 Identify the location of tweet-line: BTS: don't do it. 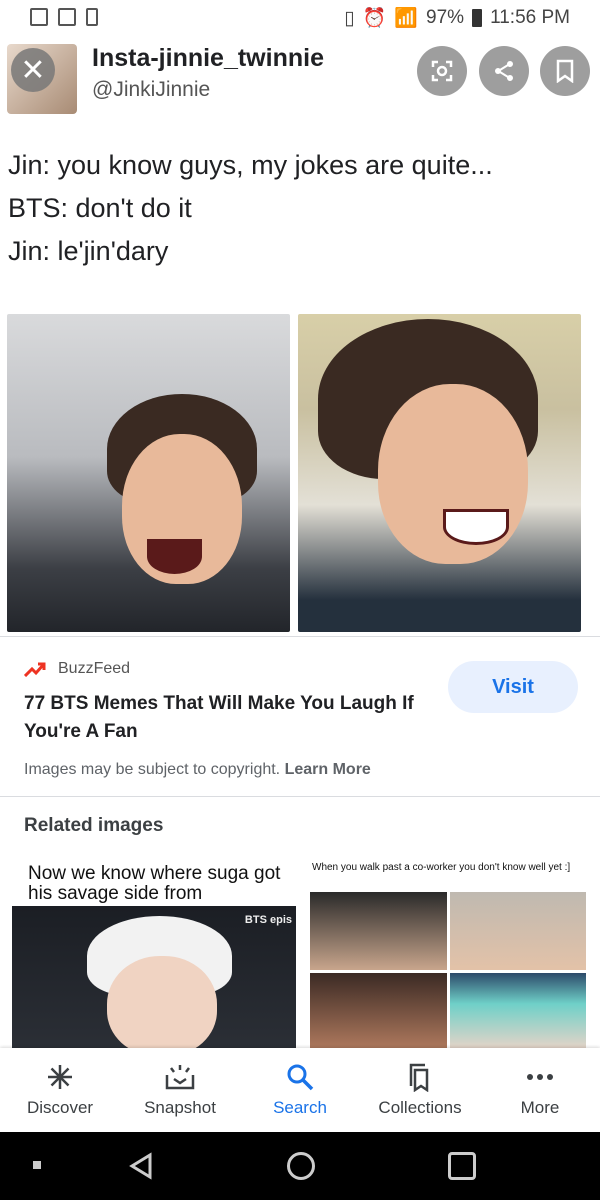
(100, 208).